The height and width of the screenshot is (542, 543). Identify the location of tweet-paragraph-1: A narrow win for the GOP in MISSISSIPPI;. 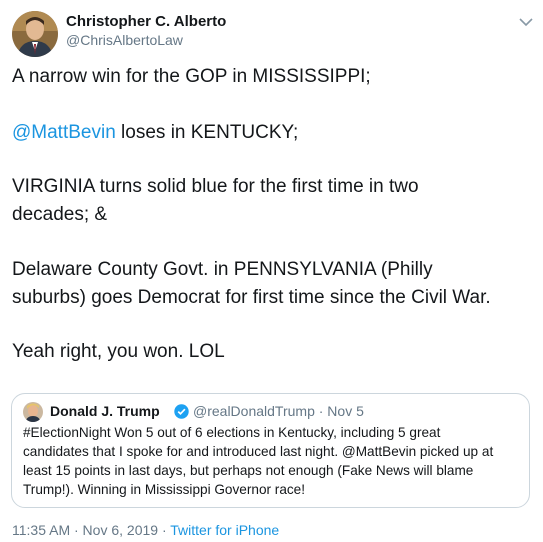
(191, 76).